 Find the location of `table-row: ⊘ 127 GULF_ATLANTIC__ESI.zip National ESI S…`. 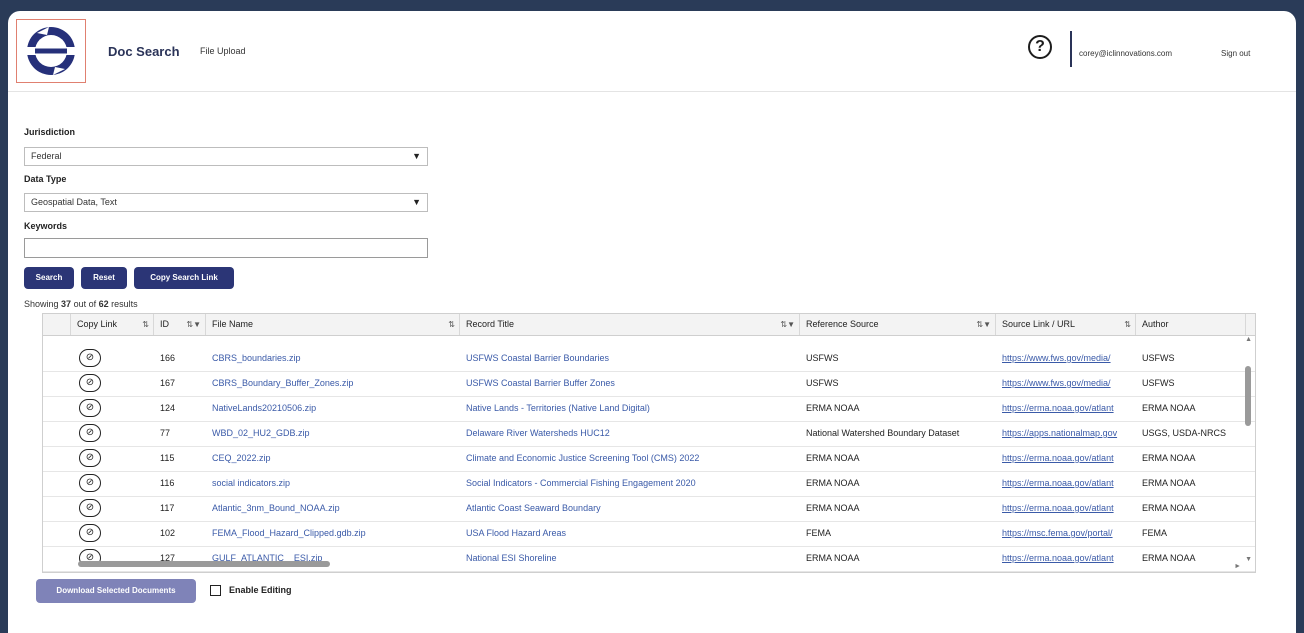

table-row: ⊘ 127 GULF_ATLANTIC__ESI.zip National ESI S… is located at coordinates (649, 559).